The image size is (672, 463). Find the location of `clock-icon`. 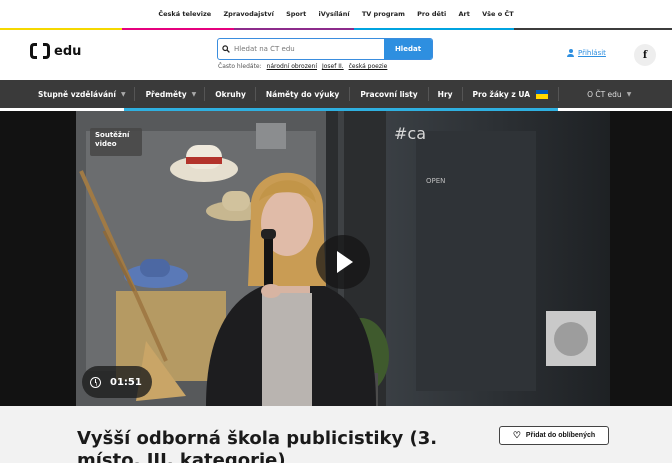

clock-icon is located at coordinates (95, 382).